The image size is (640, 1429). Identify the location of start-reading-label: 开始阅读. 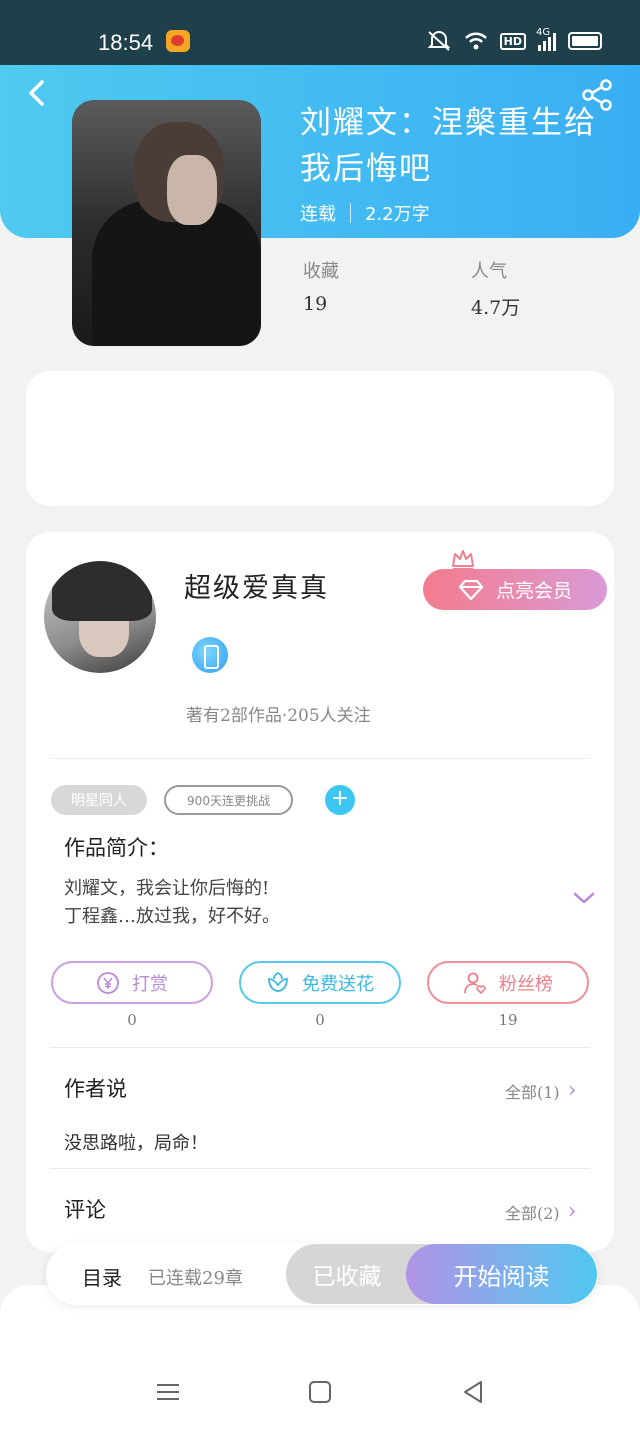
(501, 1276).